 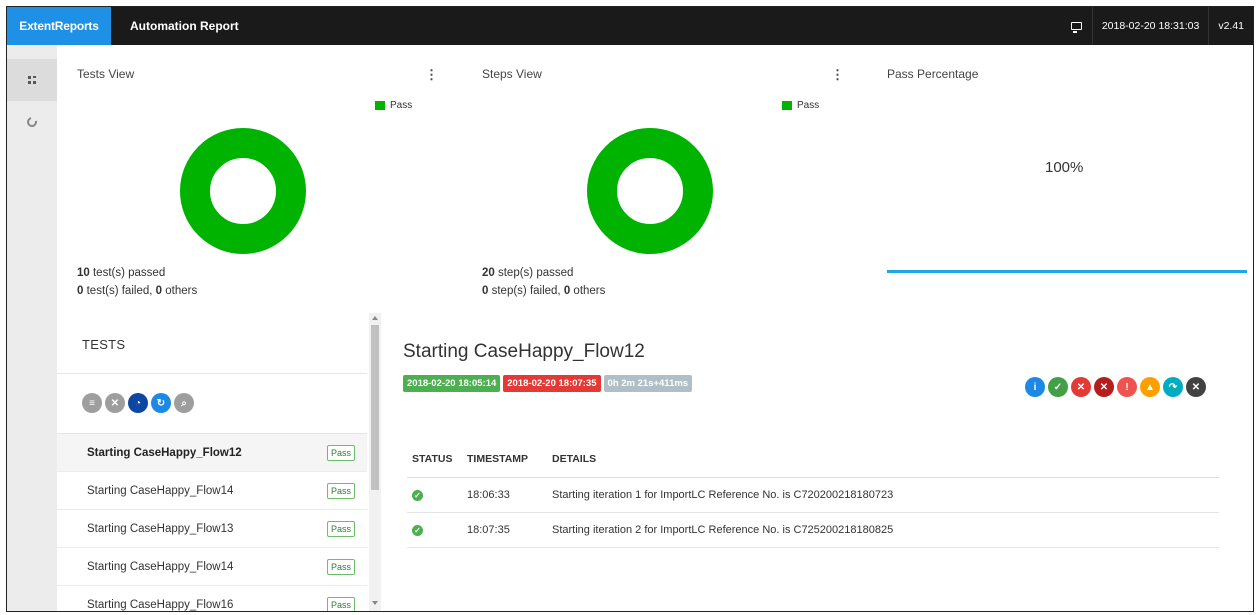 What do you see at coordinates (59, 26) in the screenshot?
I see `brand-logo: ExtentReports` at bounding box center [59, 26].